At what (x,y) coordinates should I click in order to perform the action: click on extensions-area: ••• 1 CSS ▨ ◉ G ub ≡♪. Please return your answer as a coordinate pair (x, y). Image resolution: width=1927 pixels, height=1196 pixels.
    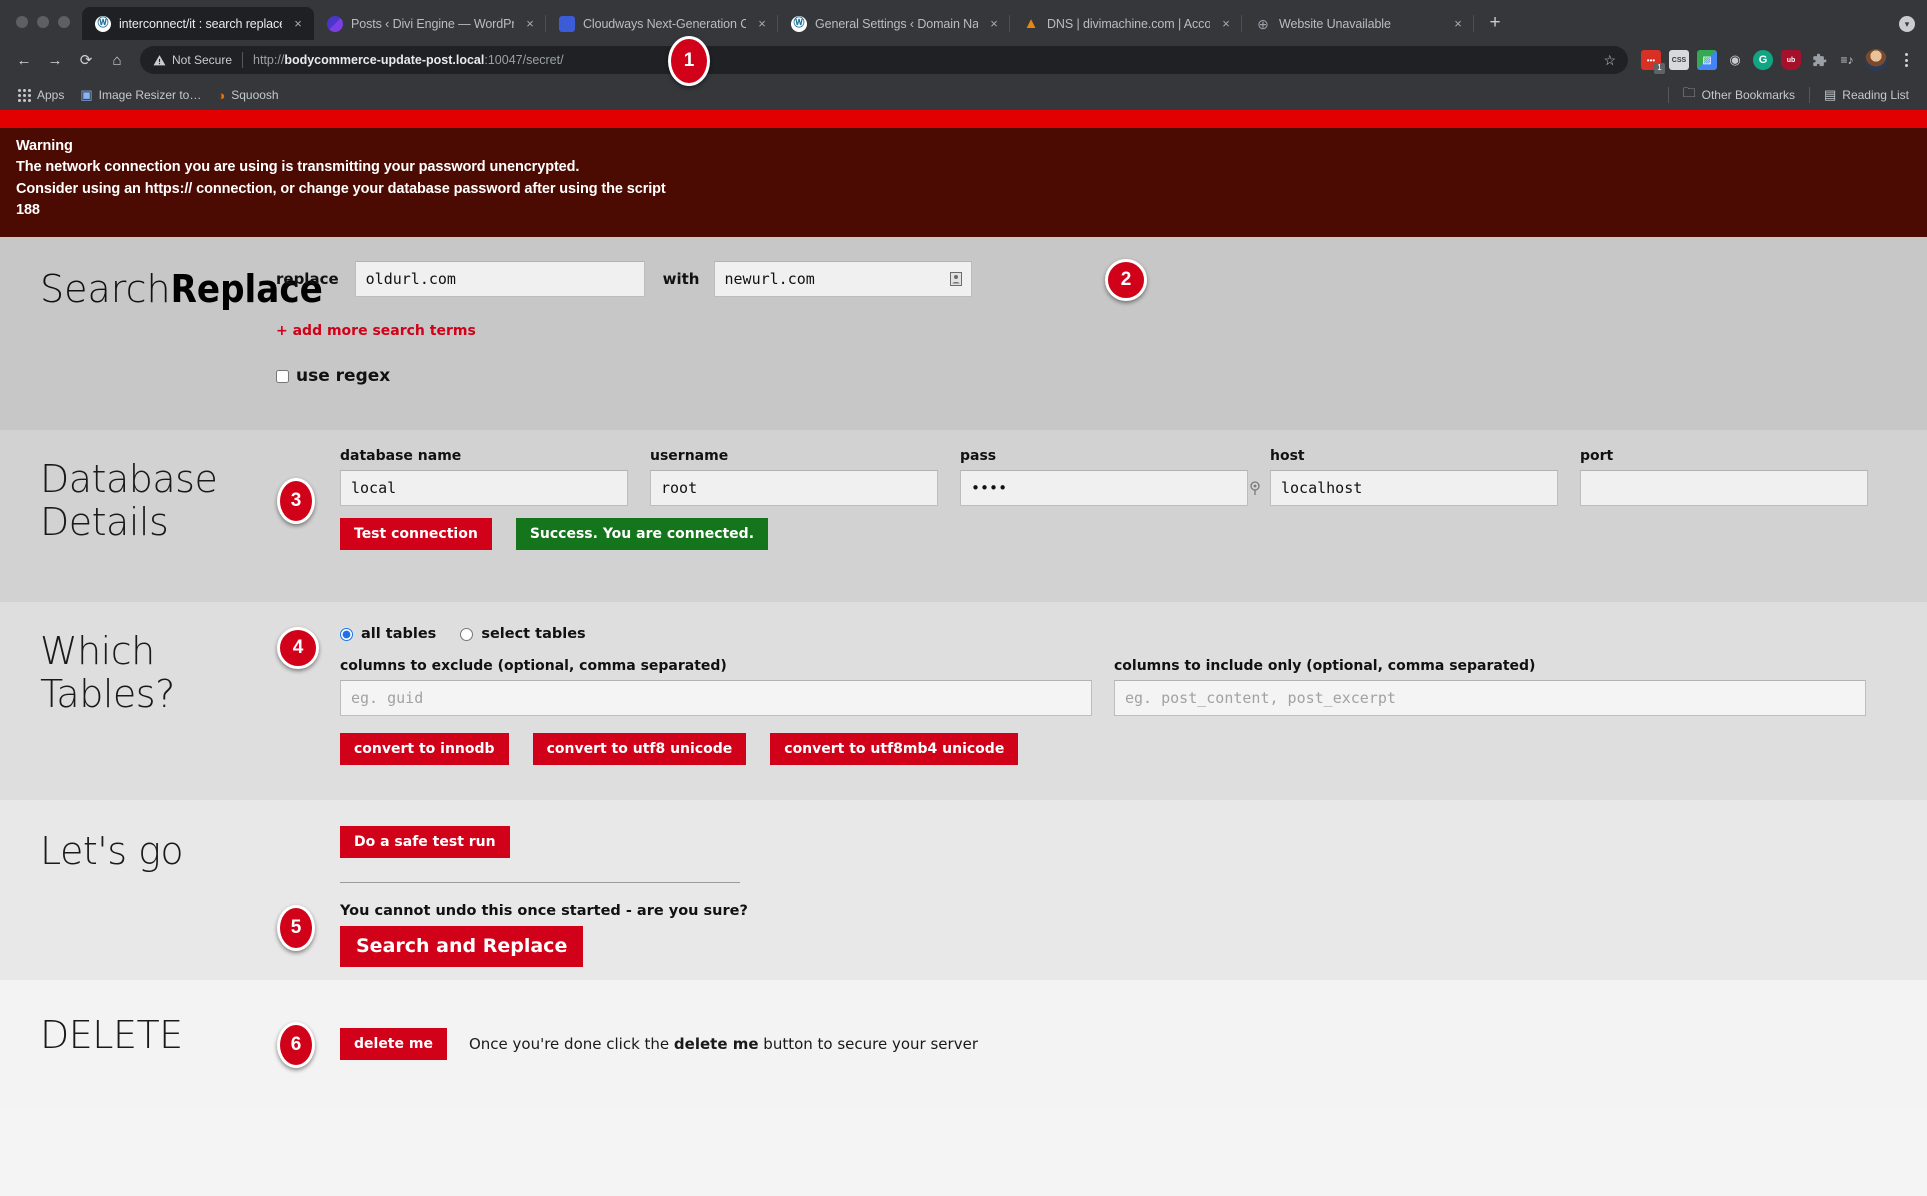
    Looking at the image, I should click on (1777, 61).